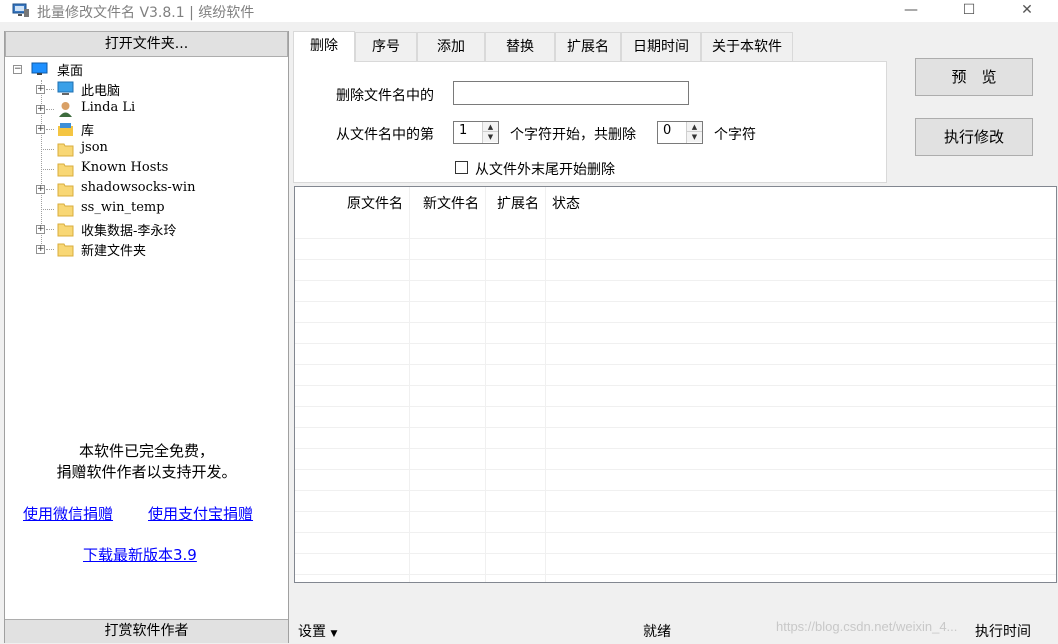  Describe the element at coordinates (386, 46) in the screenshot. I see `tab-sequence: 序号` at that location.